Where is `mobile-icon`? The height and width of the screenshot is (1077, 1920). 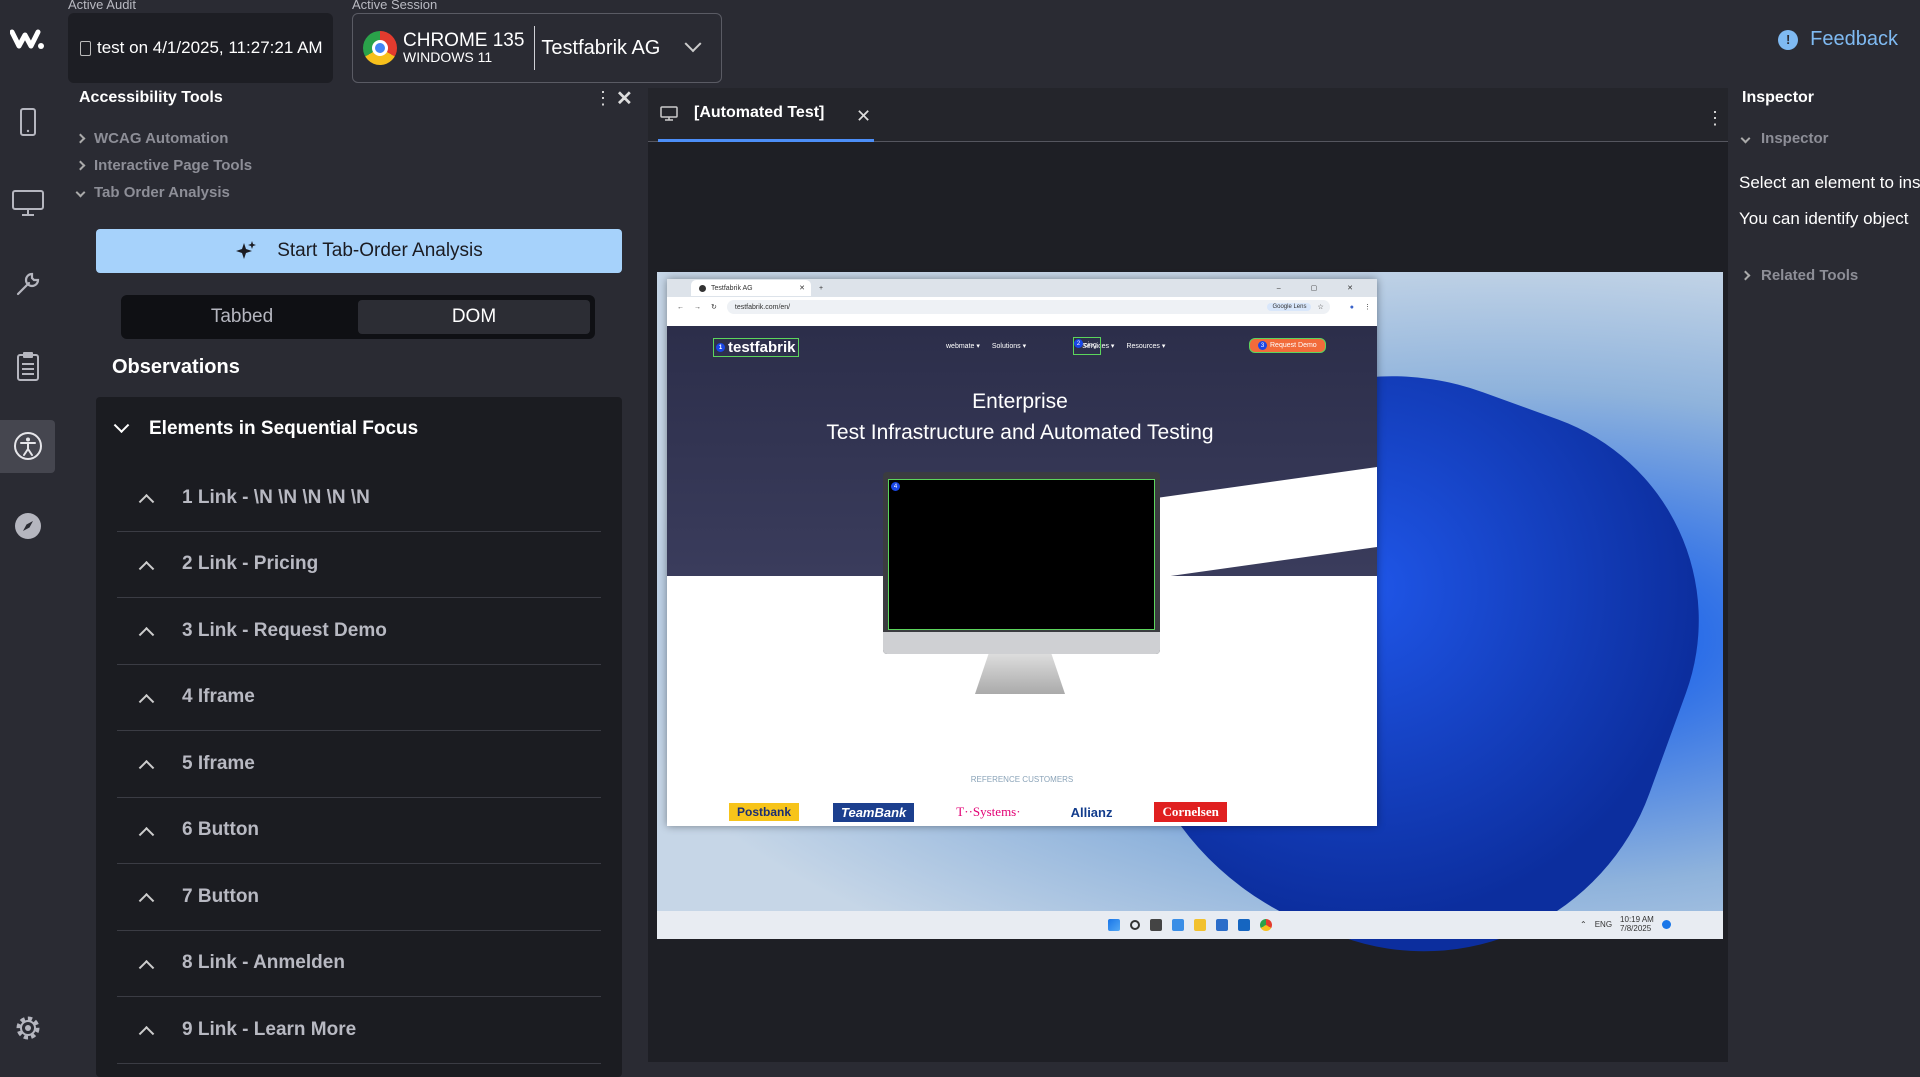 mobile-icon is located at coordinates (28, 122).